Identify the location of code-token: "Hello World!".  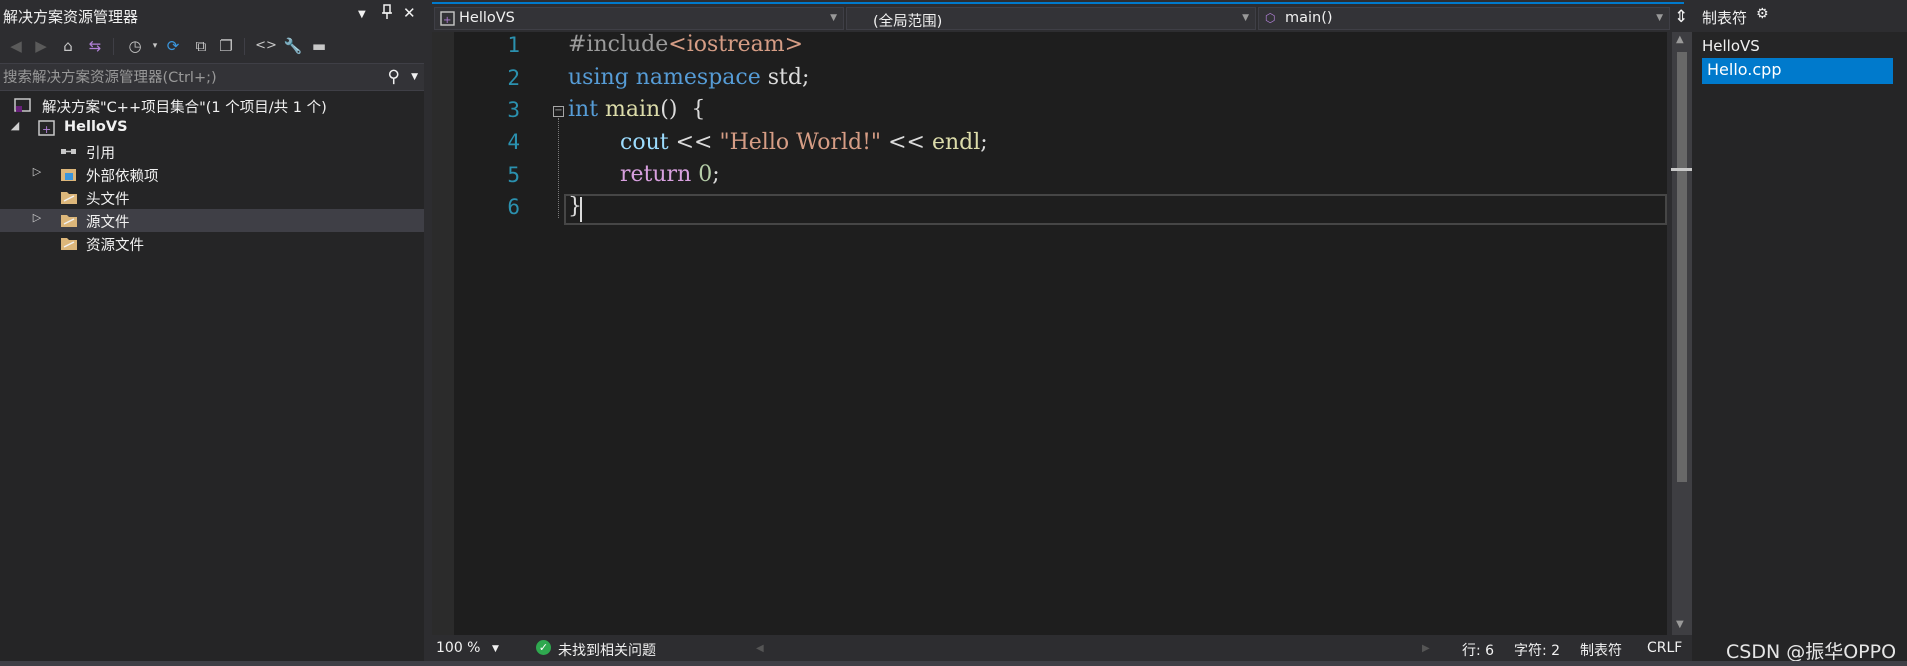
(800, 142).